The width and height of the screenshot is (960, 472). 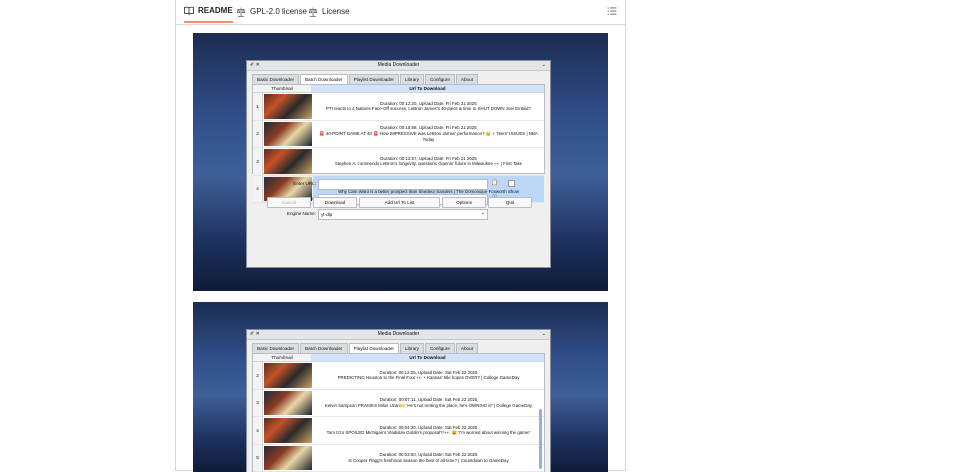 I want to click on engine-name-label: Engine Name:, so click(x=301, y=213).